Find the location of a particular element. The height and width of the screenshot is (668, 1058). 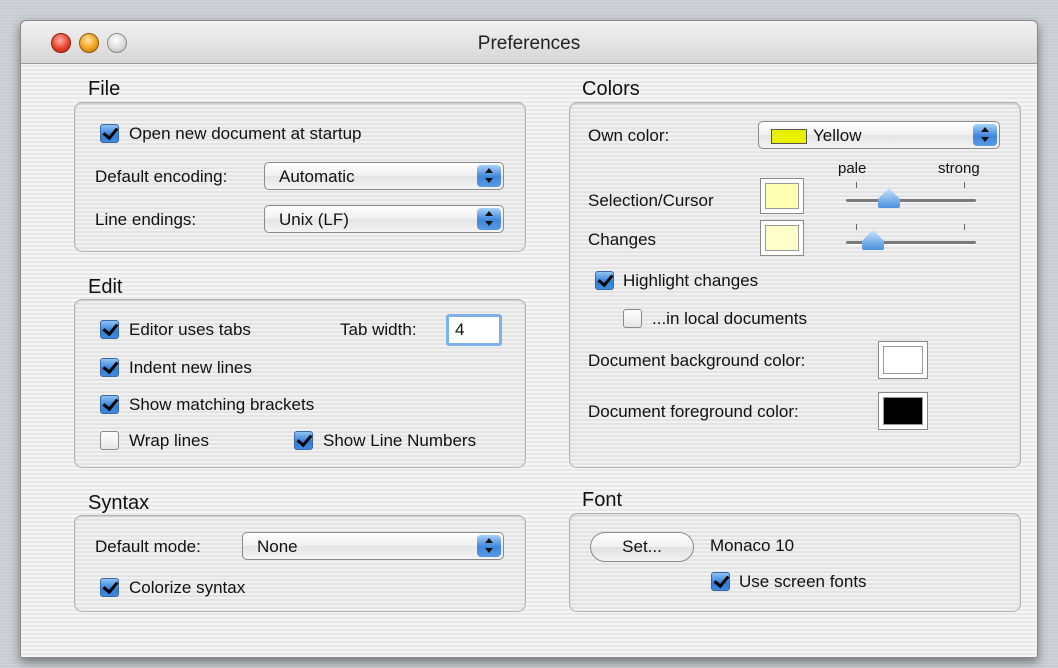

wrap-lines-label: Wrap lines is located at coordinates (169, 440).